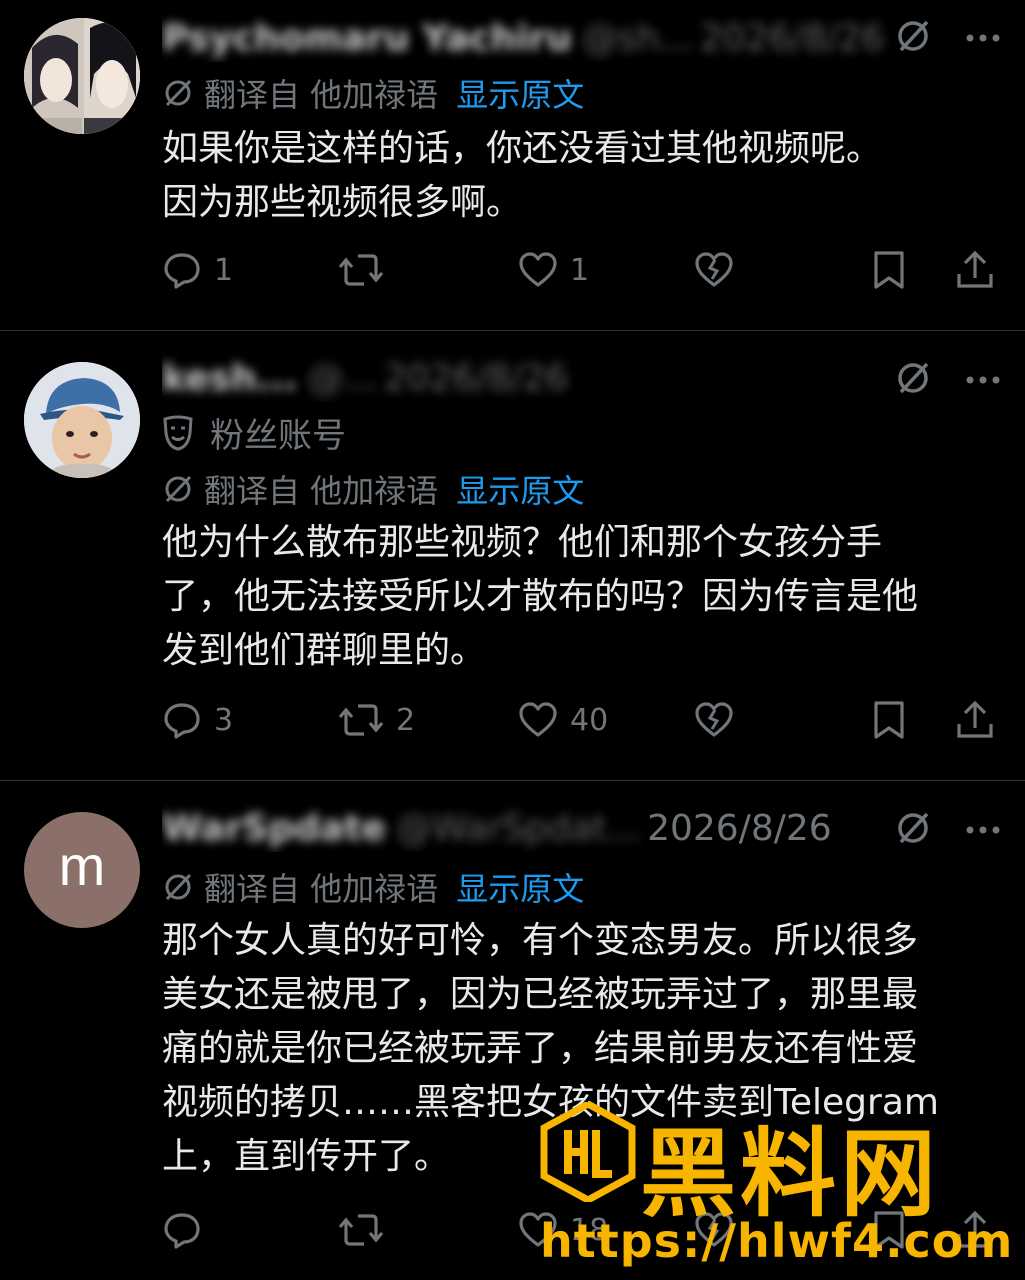  I want to click on action-bar: 1 1, so click(581, 270).